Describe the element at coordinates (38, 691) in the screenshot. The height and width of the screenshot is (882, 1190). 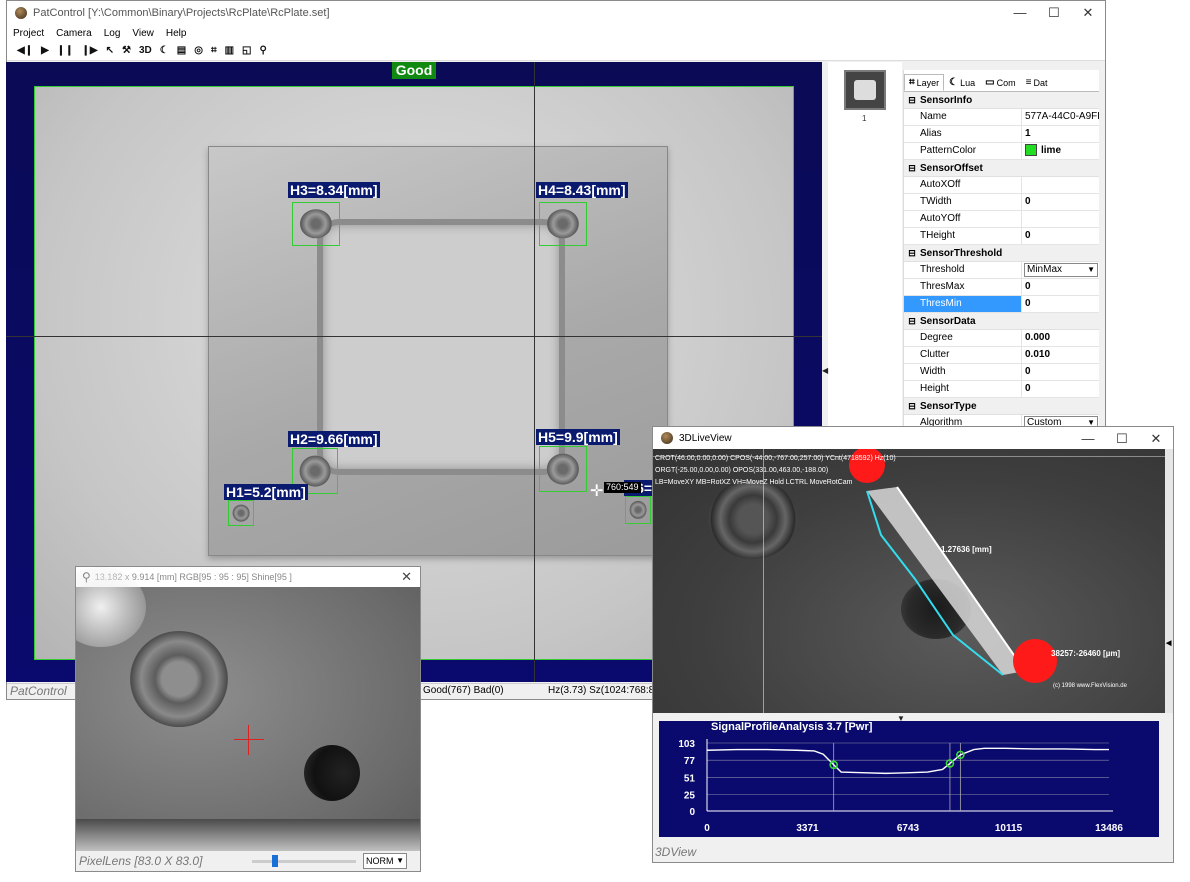
I see `status-brand: PatControl` at that location.